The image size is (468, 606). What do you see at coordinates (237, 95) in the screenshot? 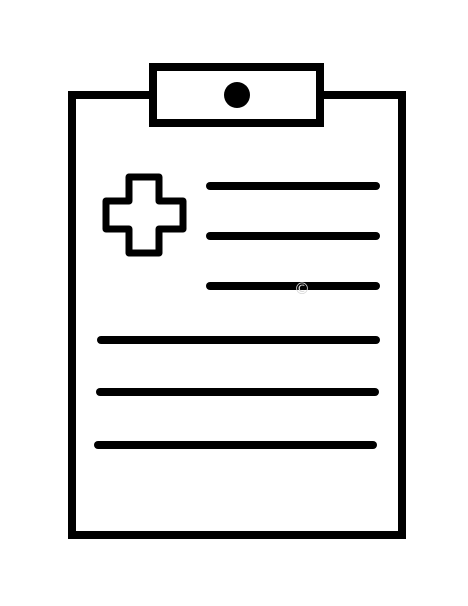
I see `clip-hole` at bounding box center [237, 95].